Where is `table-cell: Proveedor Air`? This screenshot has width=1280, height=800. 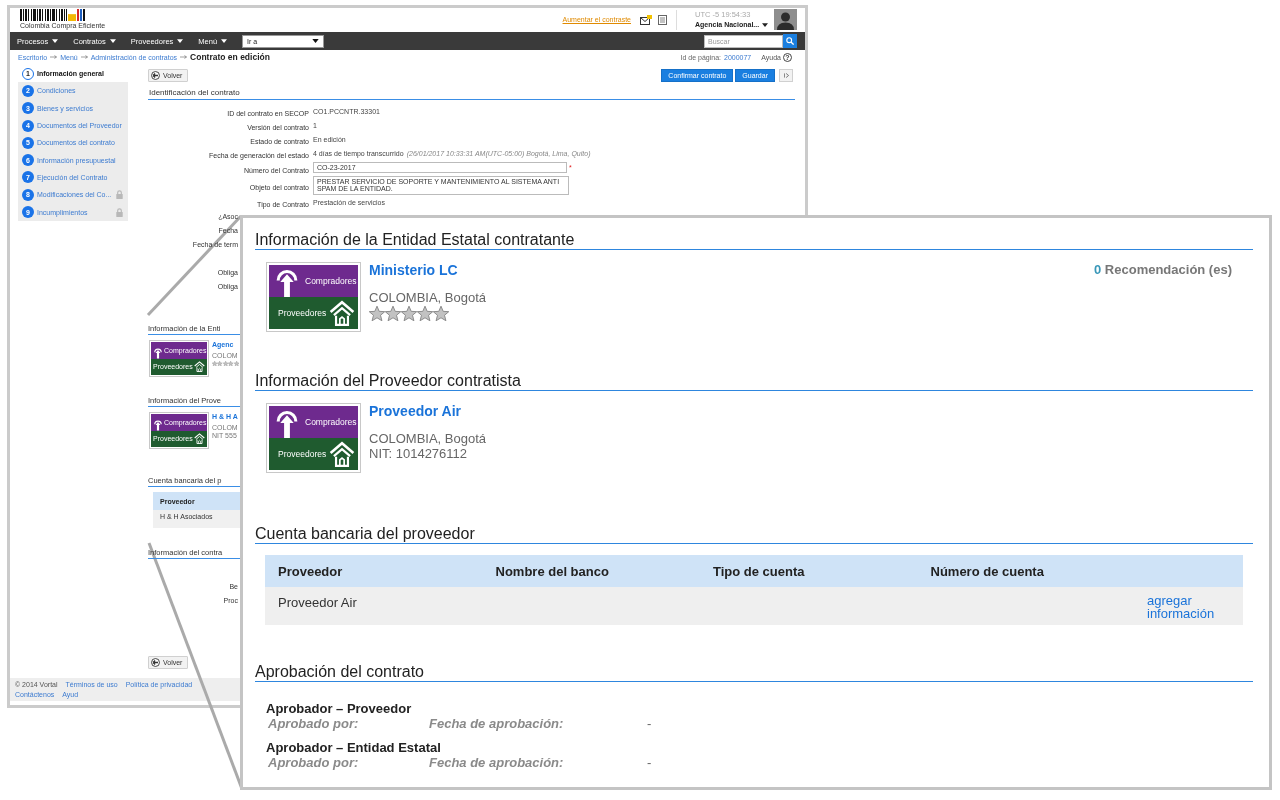
table-cell: Proveedor Air is located at coordinates (317, 602).